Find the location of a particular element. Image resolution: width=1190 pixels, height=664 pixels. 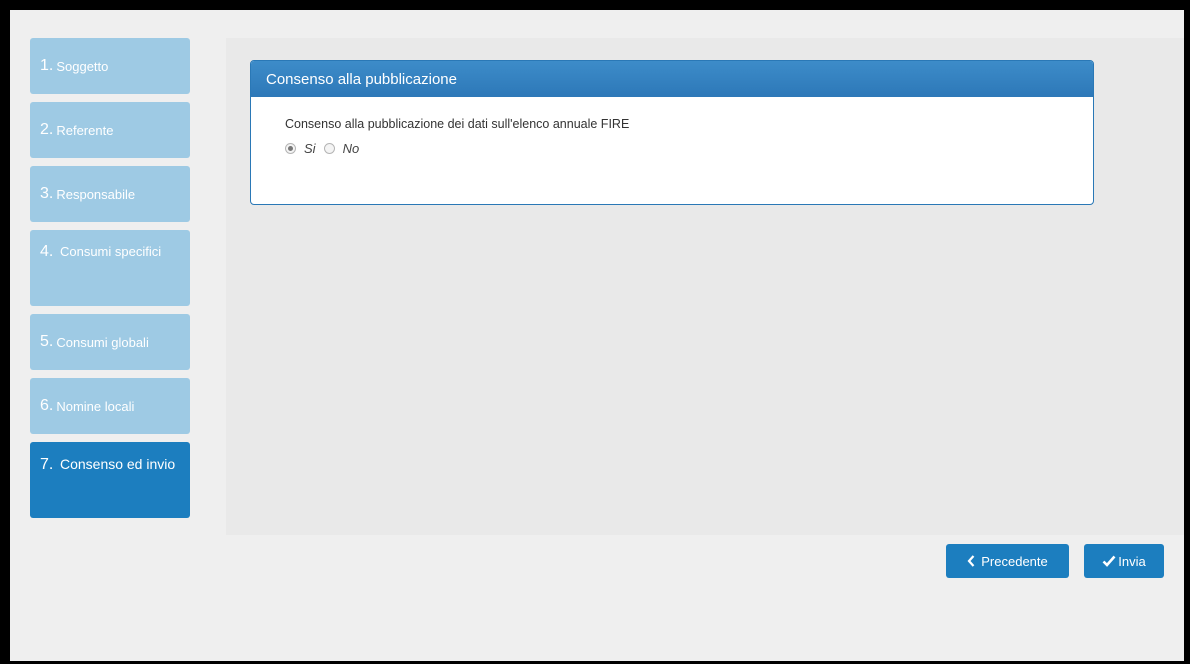

step-number: 2. is located at coordinates (47, 129).